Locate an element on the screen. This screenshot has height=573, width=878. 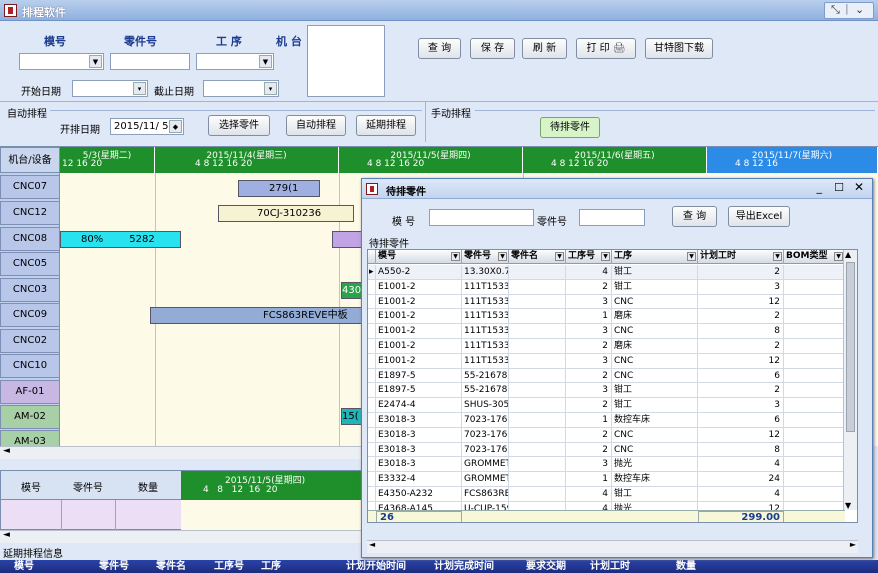
col-header: 零件号 is located at coordinates (114, 566).